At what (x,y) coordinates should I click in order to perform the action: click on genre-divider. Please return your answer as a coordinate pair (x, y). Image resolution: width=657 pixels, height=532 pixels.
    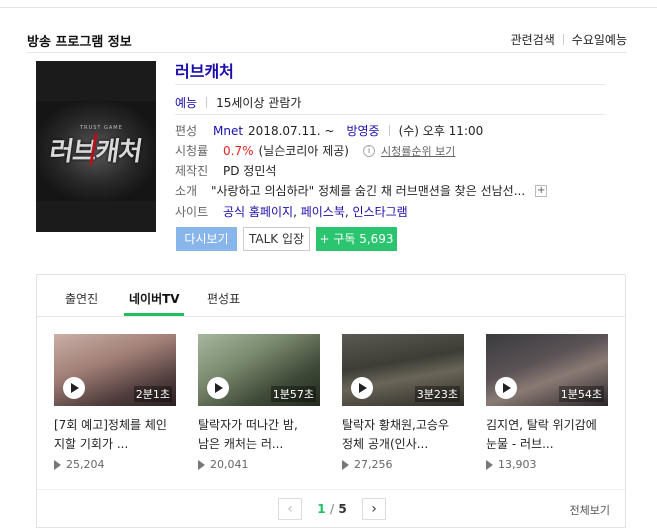
    Looking at the image, I should click on (390, 114).